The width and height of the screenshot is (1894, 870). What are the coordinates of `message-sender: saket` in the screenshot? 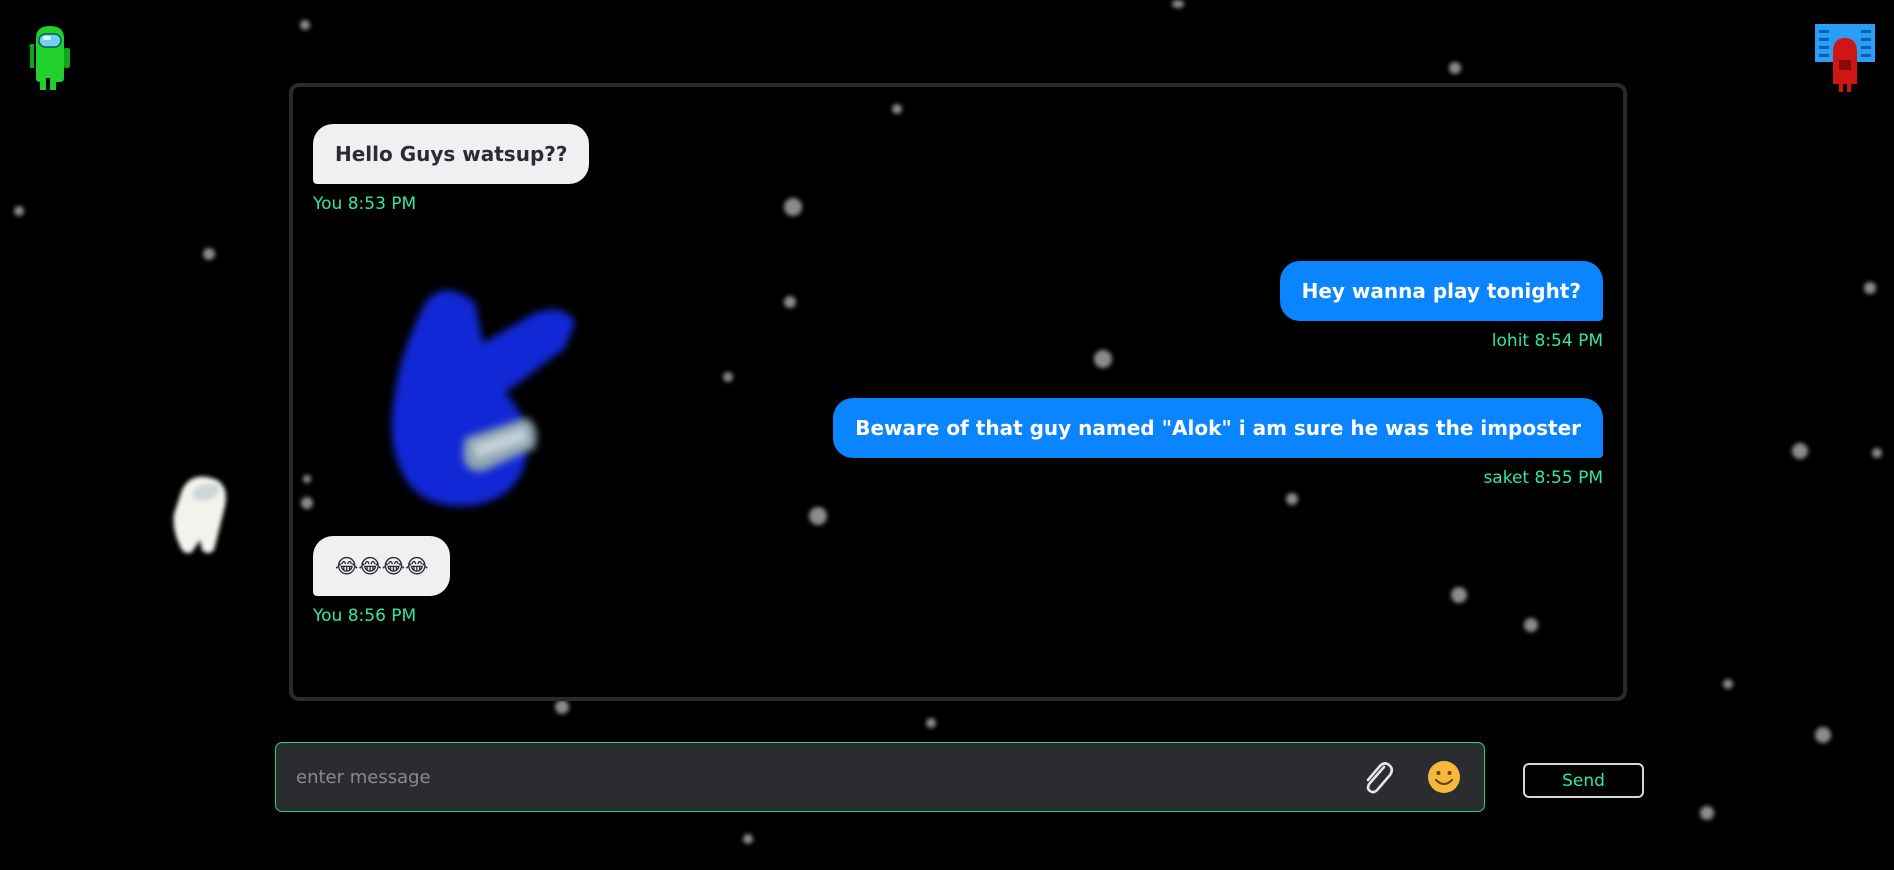 It's located at (1506, 478).